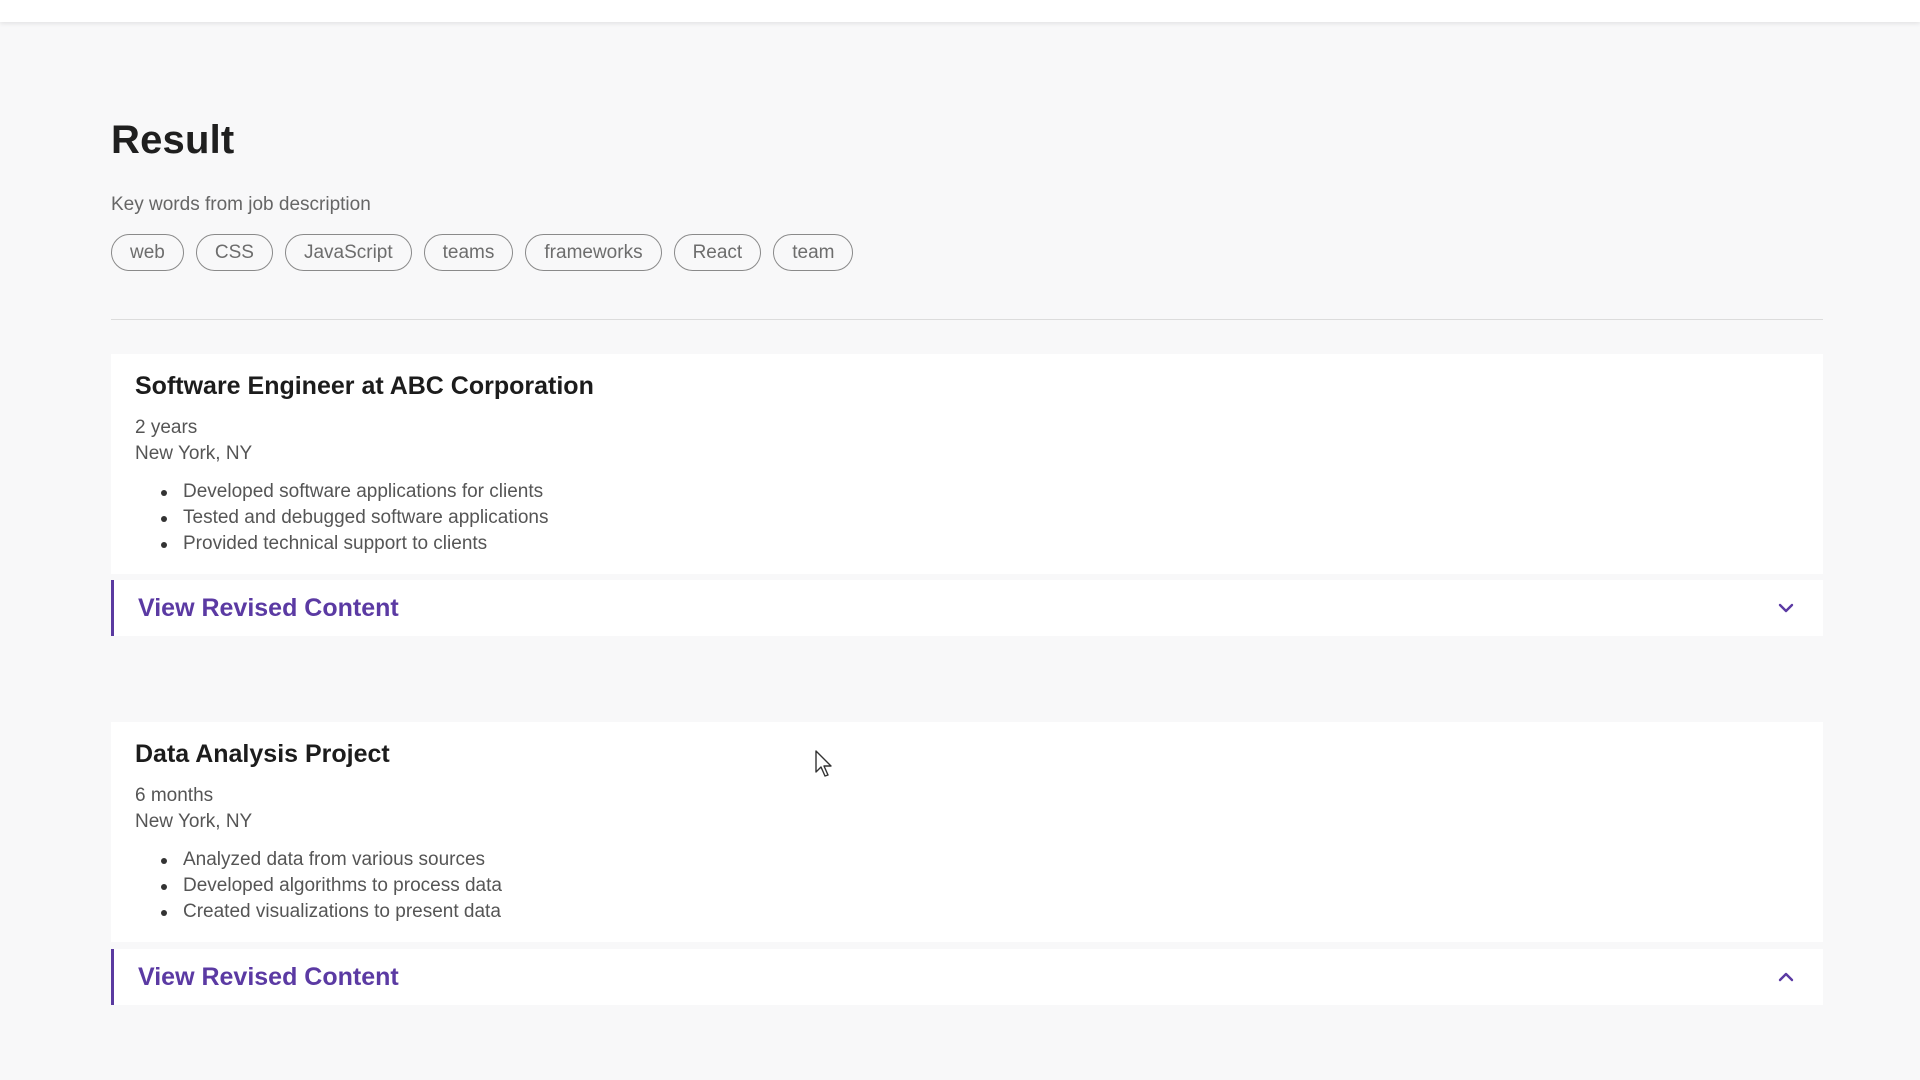  Describe the element at coordinates (348, 252) in the screenshot. I see `keyword-chip: JavaScript` at that location.